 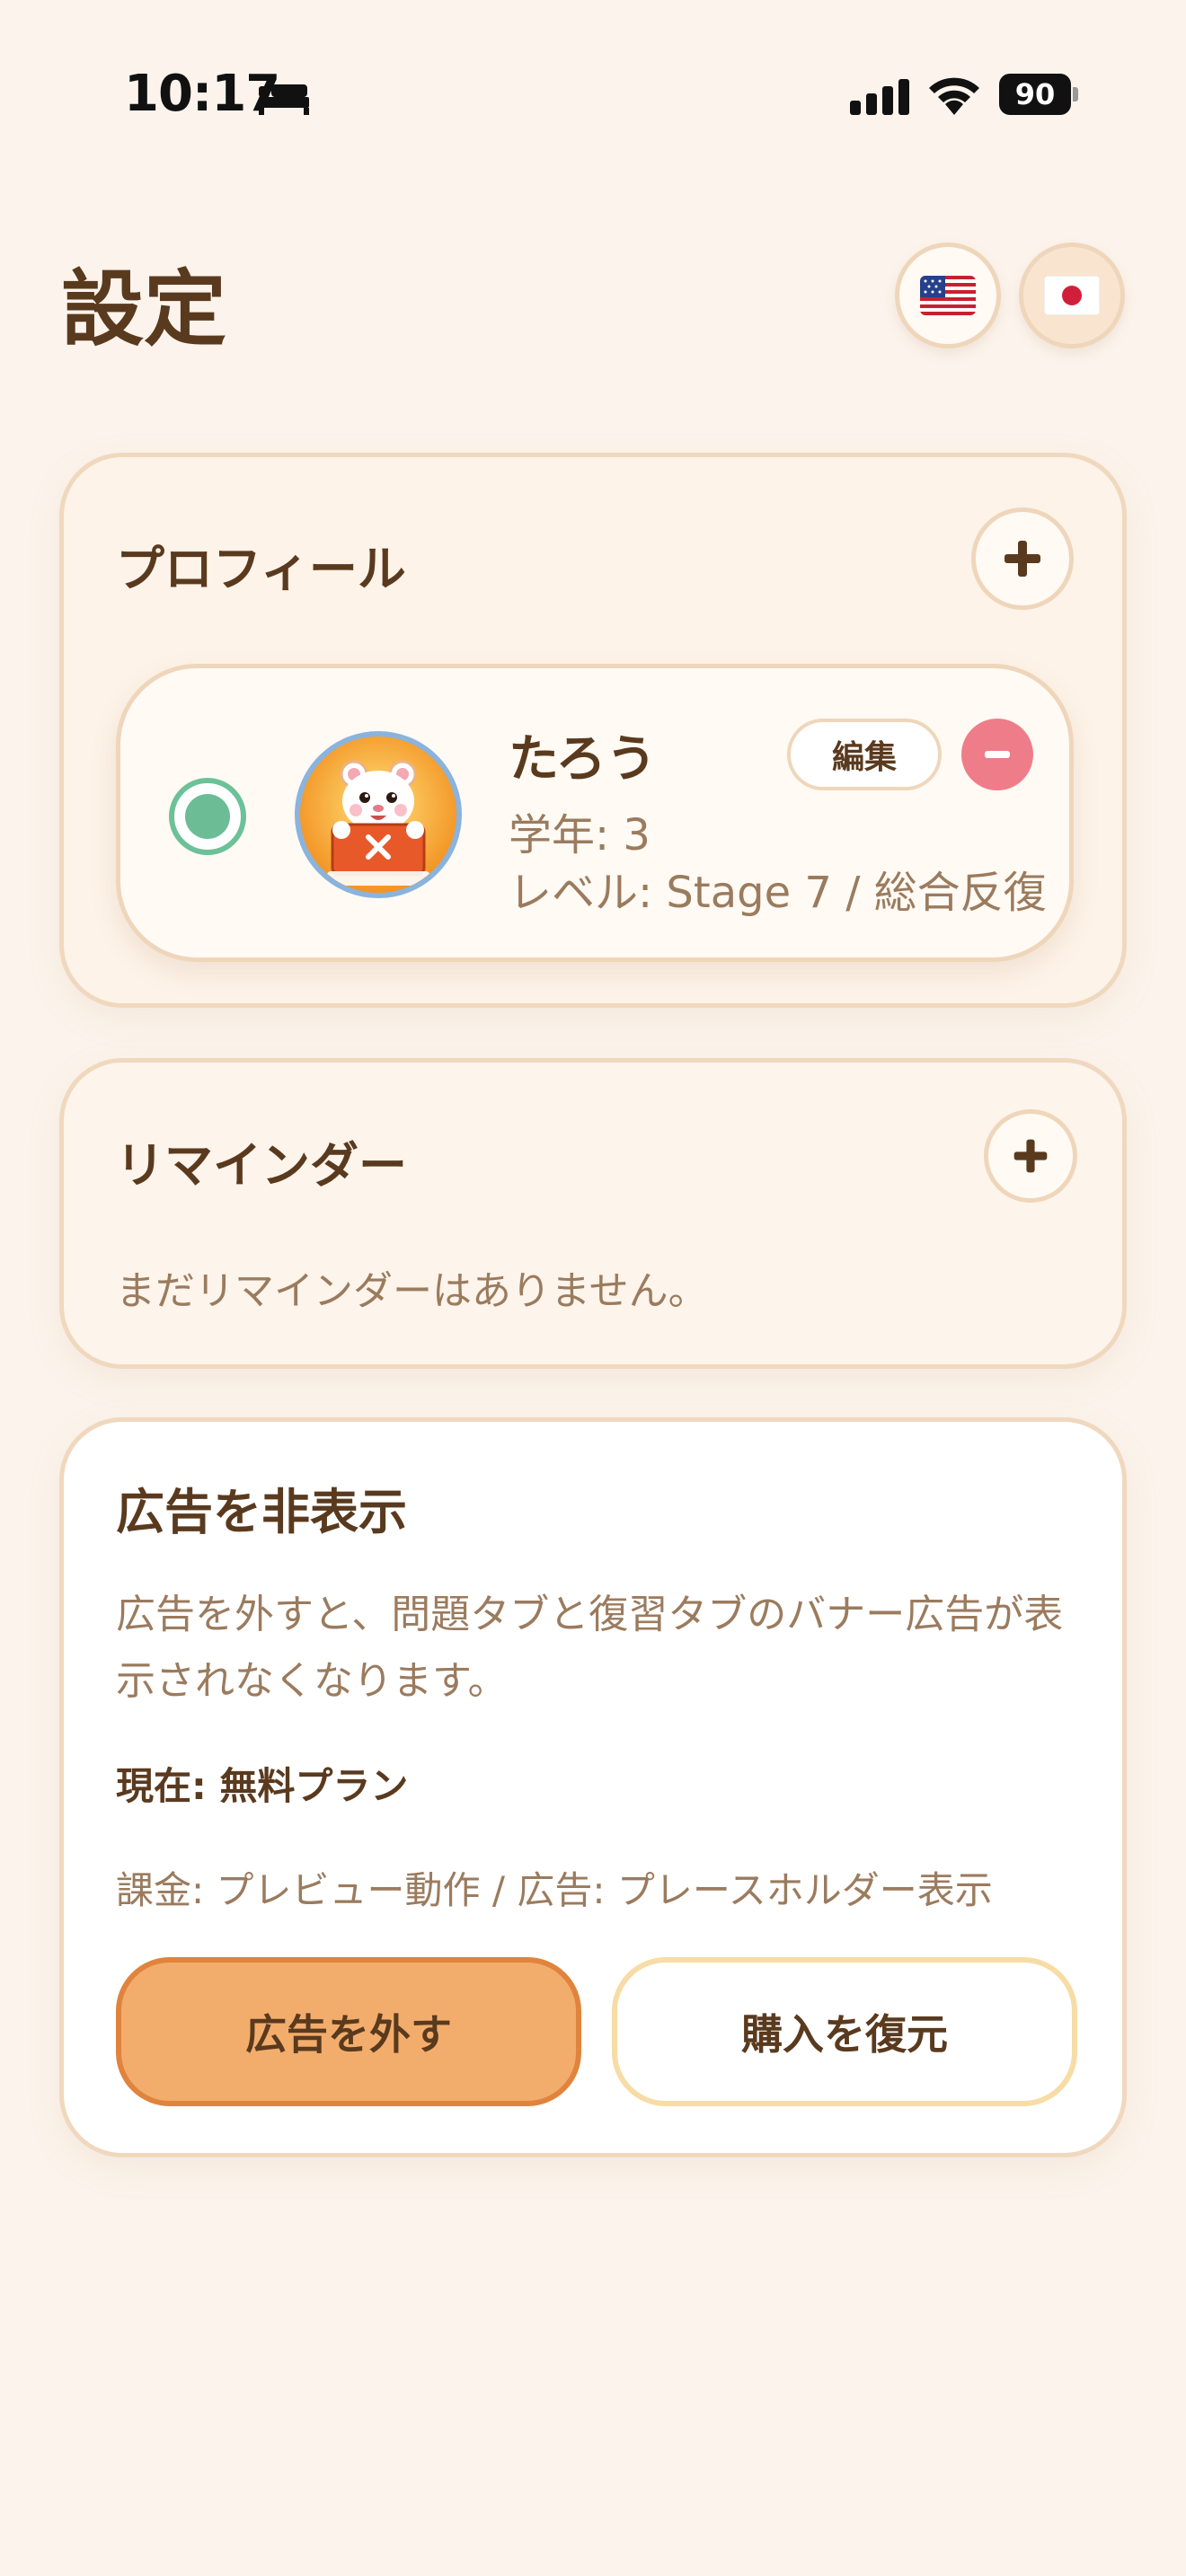 I want to click on sleep-bed-icon, so click(x=284, y=99).